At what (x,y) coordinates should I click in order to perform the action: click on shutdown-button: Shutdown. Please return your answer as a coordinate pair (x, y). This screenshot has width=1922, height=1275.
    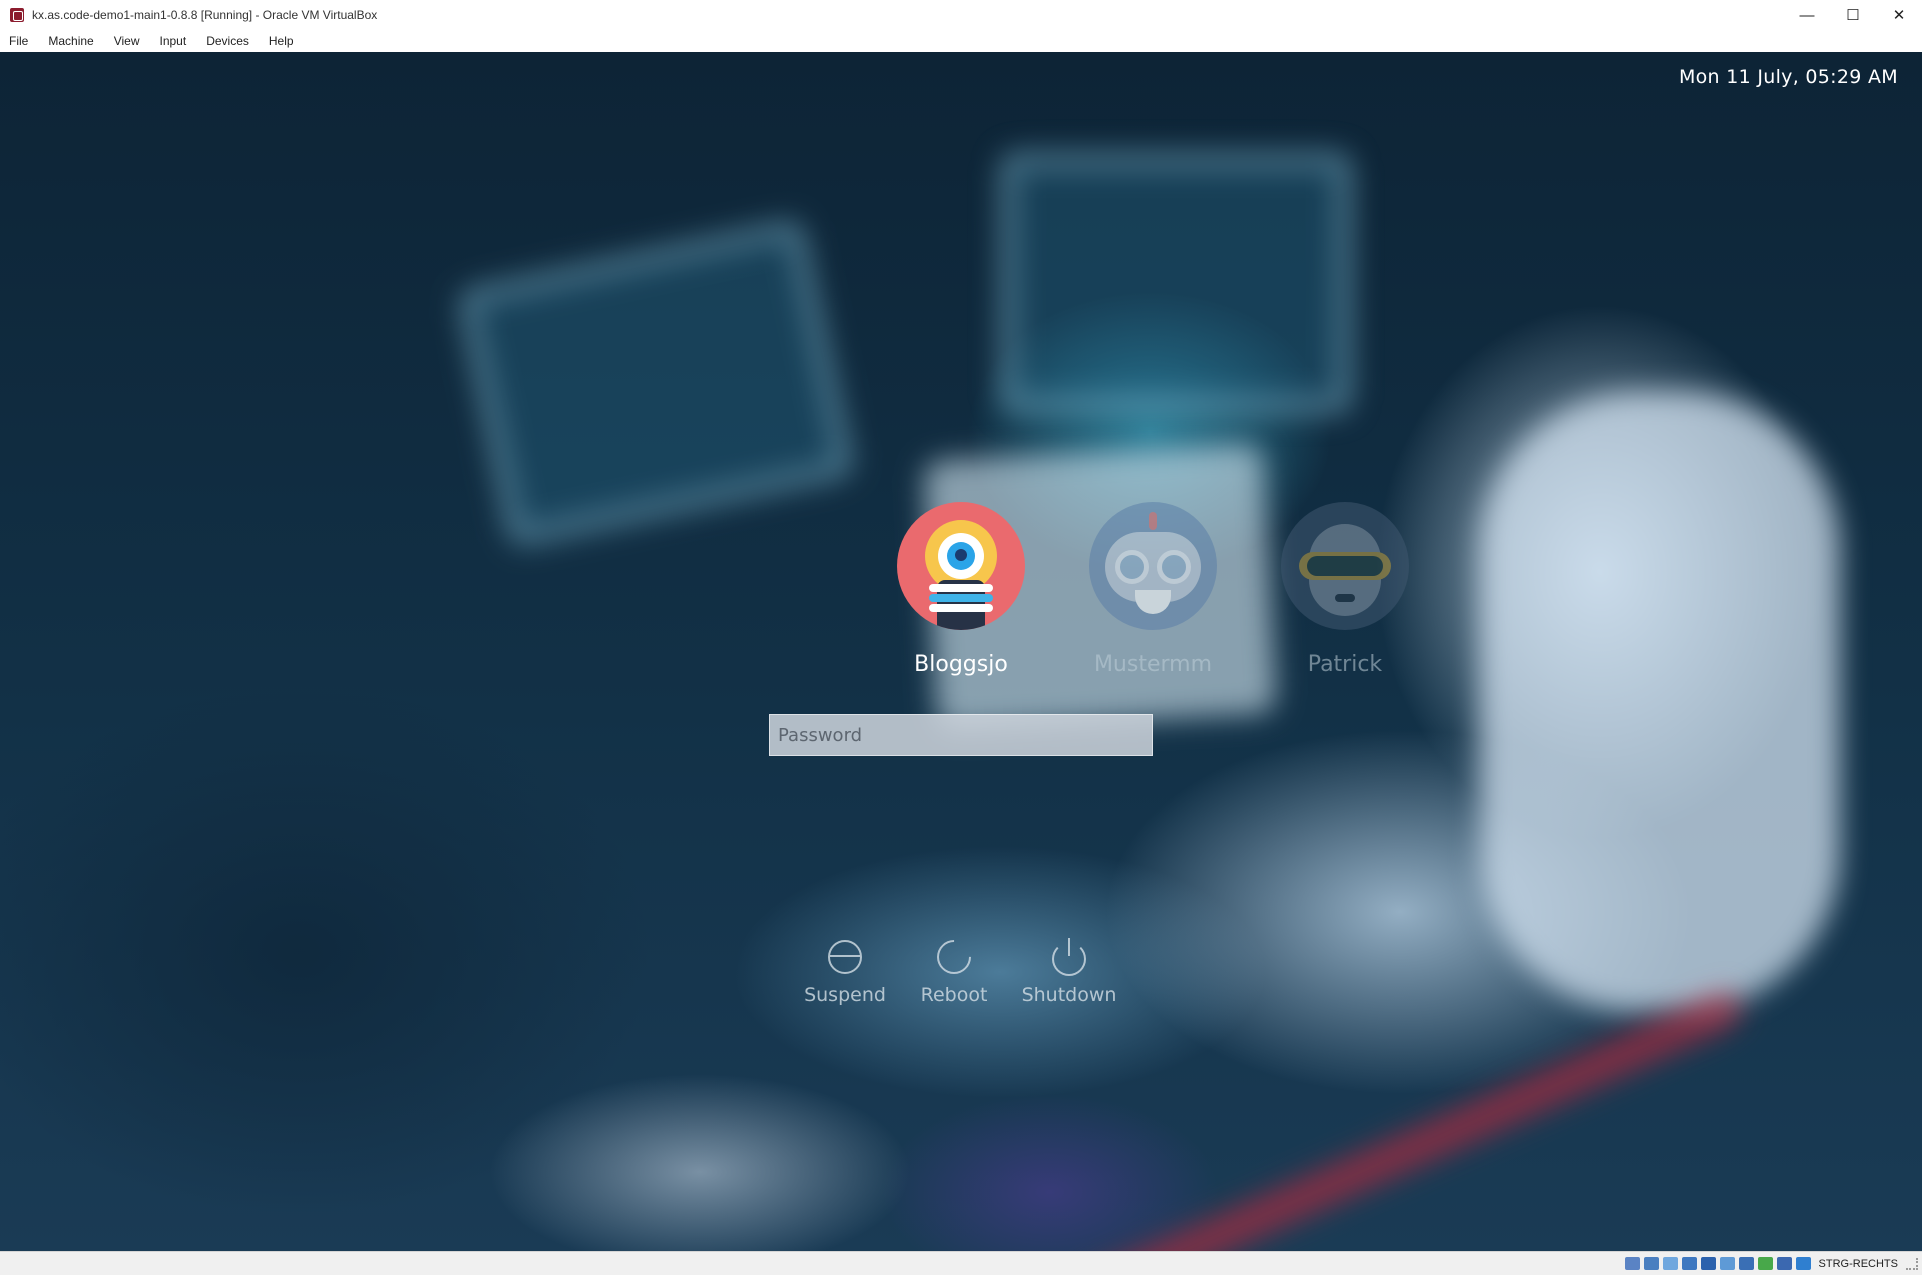
    Looking at the image, I should click on (1069, 972).